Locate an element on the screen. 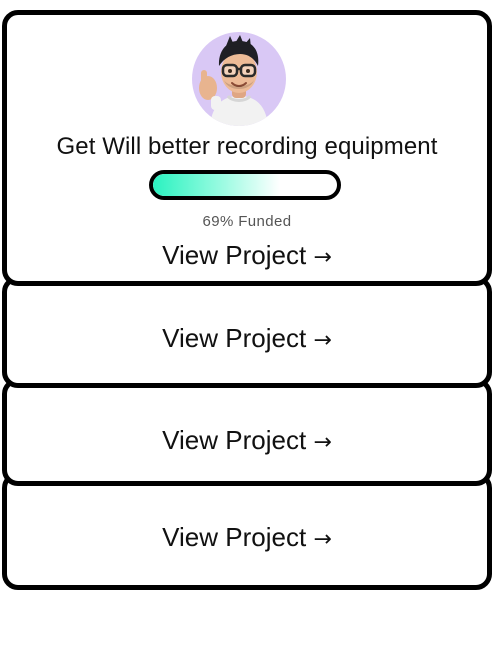 The height and width of the screenshot is (652, 493). funding-progress-bar is located at coordinates (245, 185).